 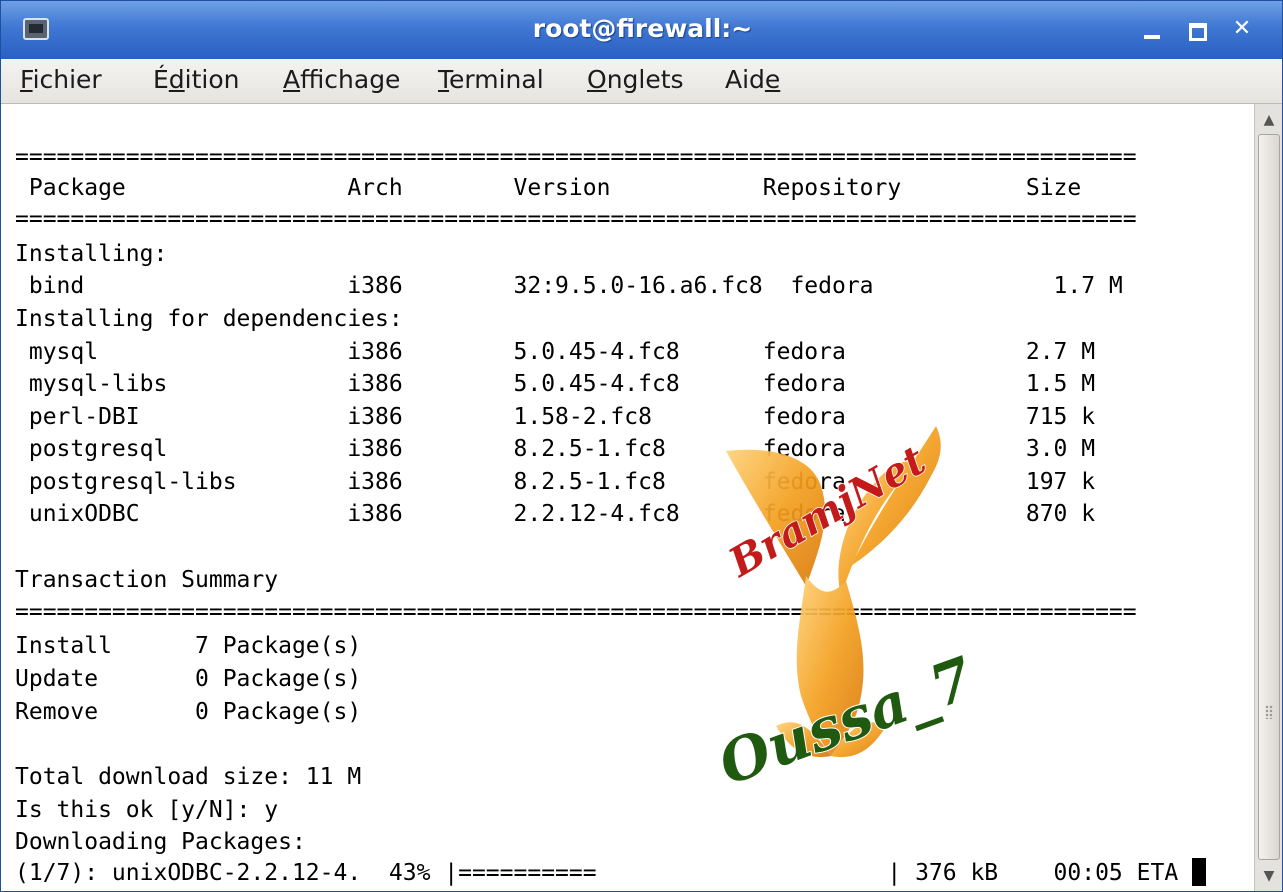 What do you see at coordinates (67, 79) in the screenshot?
I see `menu-fichier-rest: ichier` at bounding box center [67, 79].